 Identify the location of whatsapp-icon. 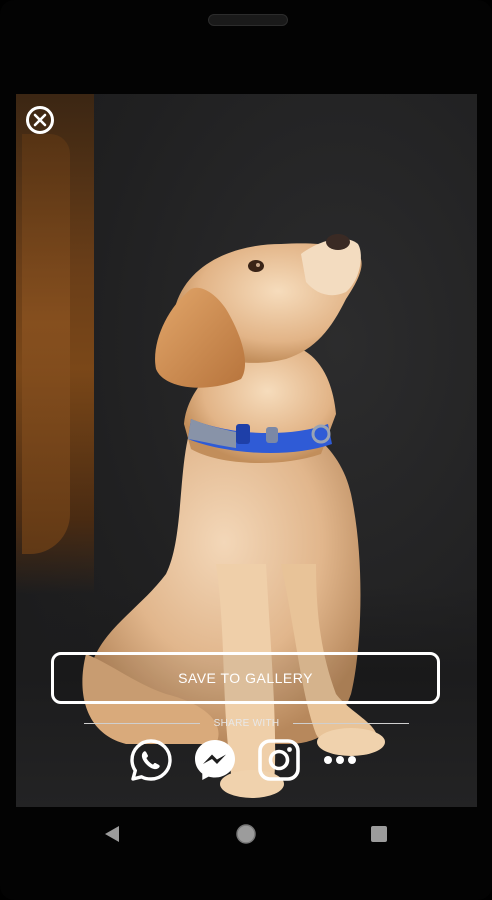
(151, 760).